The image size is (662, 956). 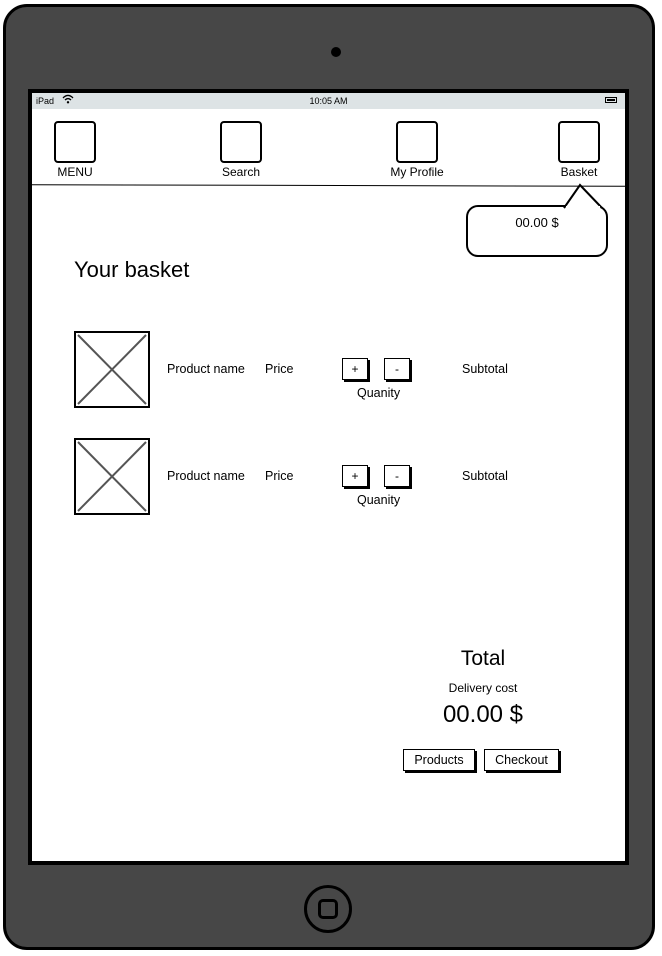 I want to click on basket-total-bubble: 00.00 $, so click(x=537, y=231).